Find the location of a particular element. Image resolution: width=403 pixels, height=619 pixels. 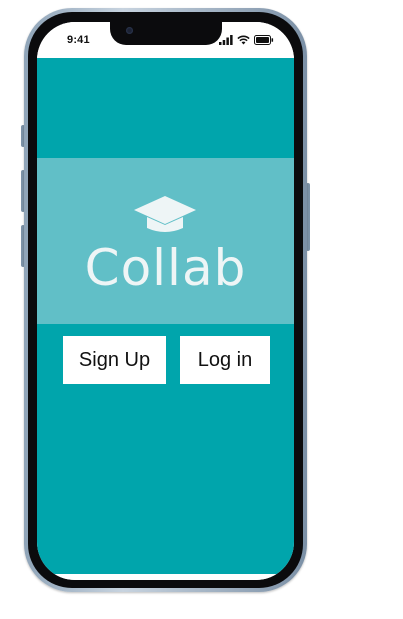

log-in-button: Log in is located at coordinates (225, 360).